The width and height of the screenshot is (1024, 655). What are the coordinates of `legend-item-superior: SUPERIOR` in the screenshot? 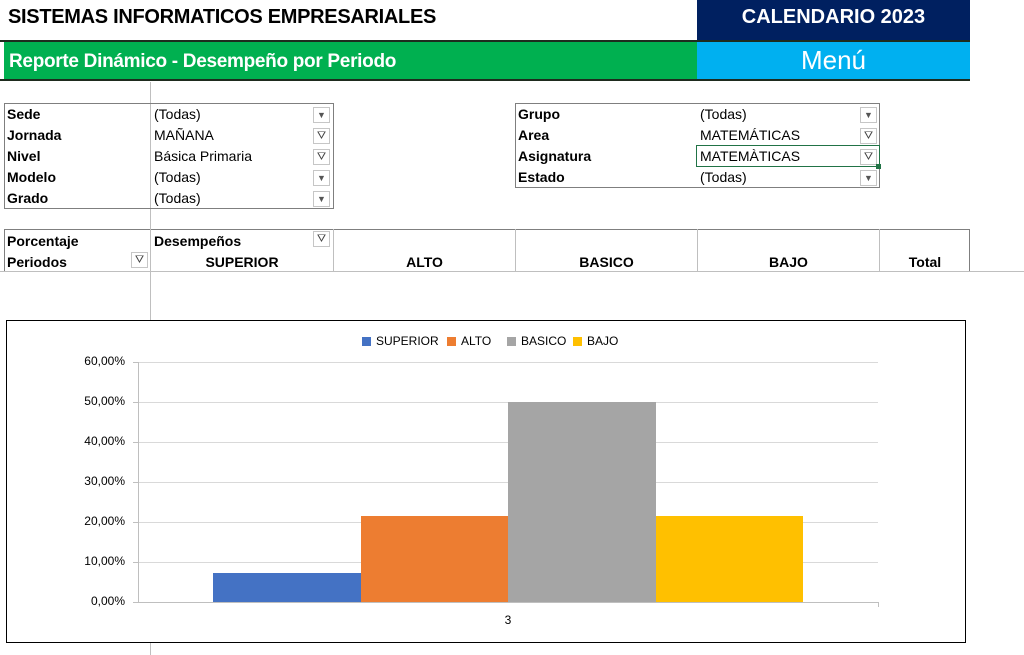 It's located at (400, 341).